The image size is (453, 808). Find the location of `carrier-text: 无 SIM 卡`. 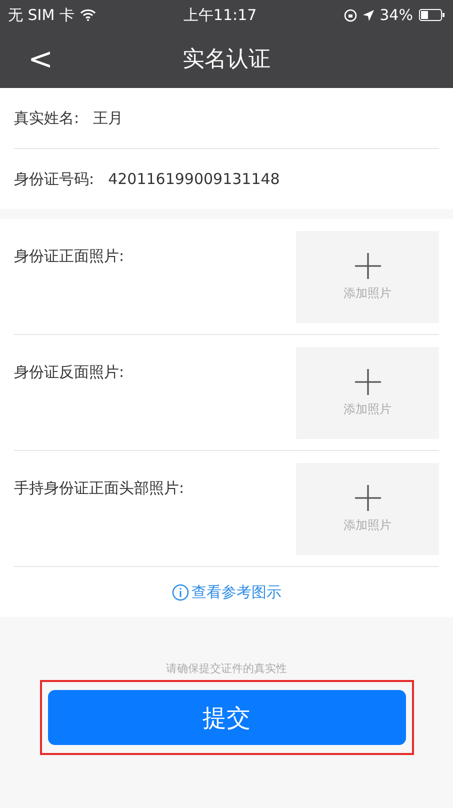

carrier-text: 无 SIM 卡 is located at coordinates (41, 15).